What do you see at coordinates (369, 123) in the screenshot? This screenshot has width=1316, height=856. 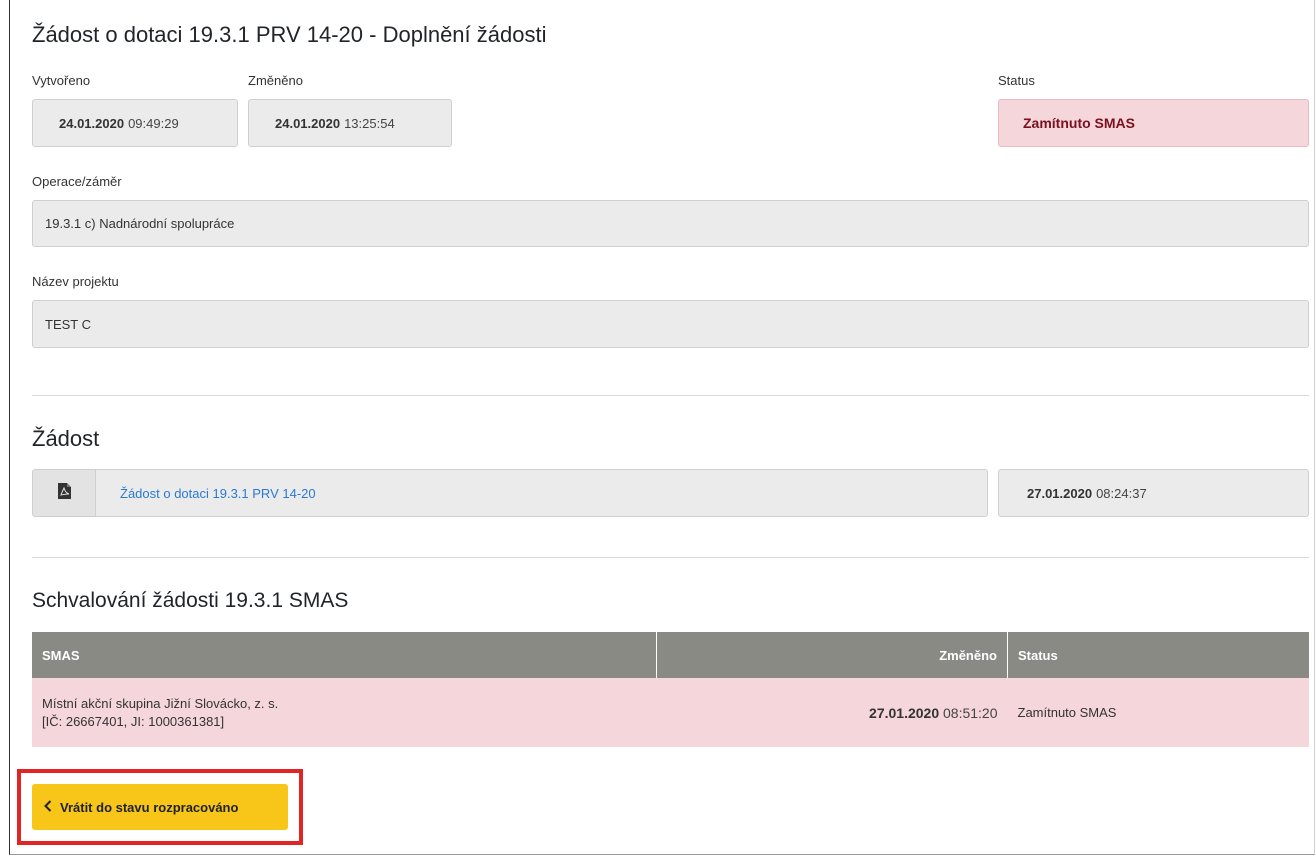 I see `changed-time: 13:25:54` at bounding box center [369, 123].